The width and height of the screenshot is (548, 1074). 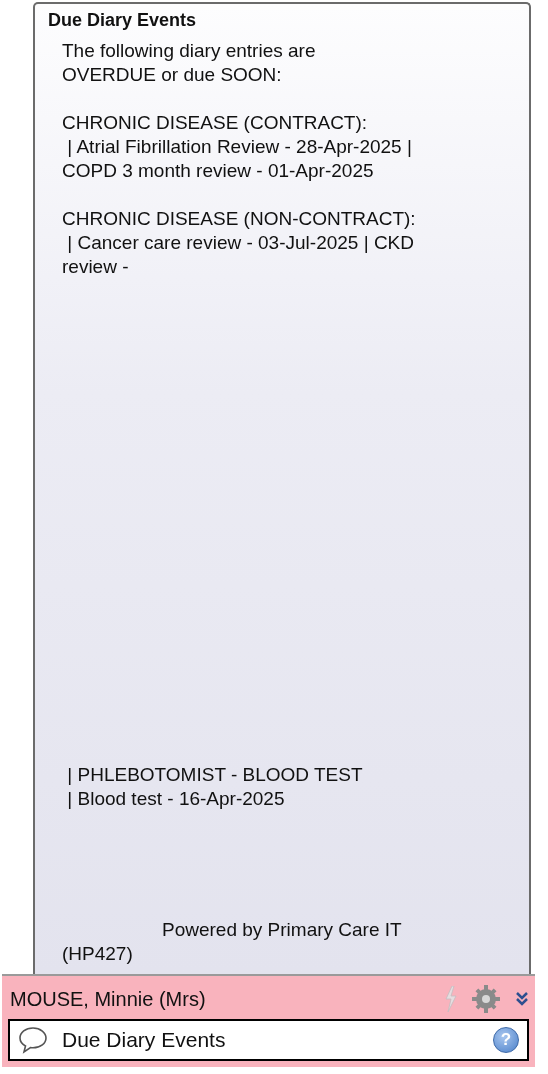 What do you see at coordinates (232, 942) in the screenshot?
I see `powered-by-text: Powered by Primary Care IT (HP427)` at bounding box center [232, 942].